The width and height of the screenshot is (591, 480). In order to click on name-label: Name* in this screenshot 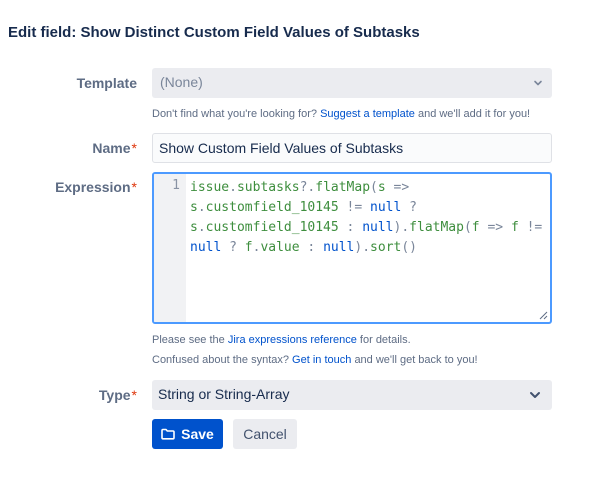, I will do `click(114, 148)`.